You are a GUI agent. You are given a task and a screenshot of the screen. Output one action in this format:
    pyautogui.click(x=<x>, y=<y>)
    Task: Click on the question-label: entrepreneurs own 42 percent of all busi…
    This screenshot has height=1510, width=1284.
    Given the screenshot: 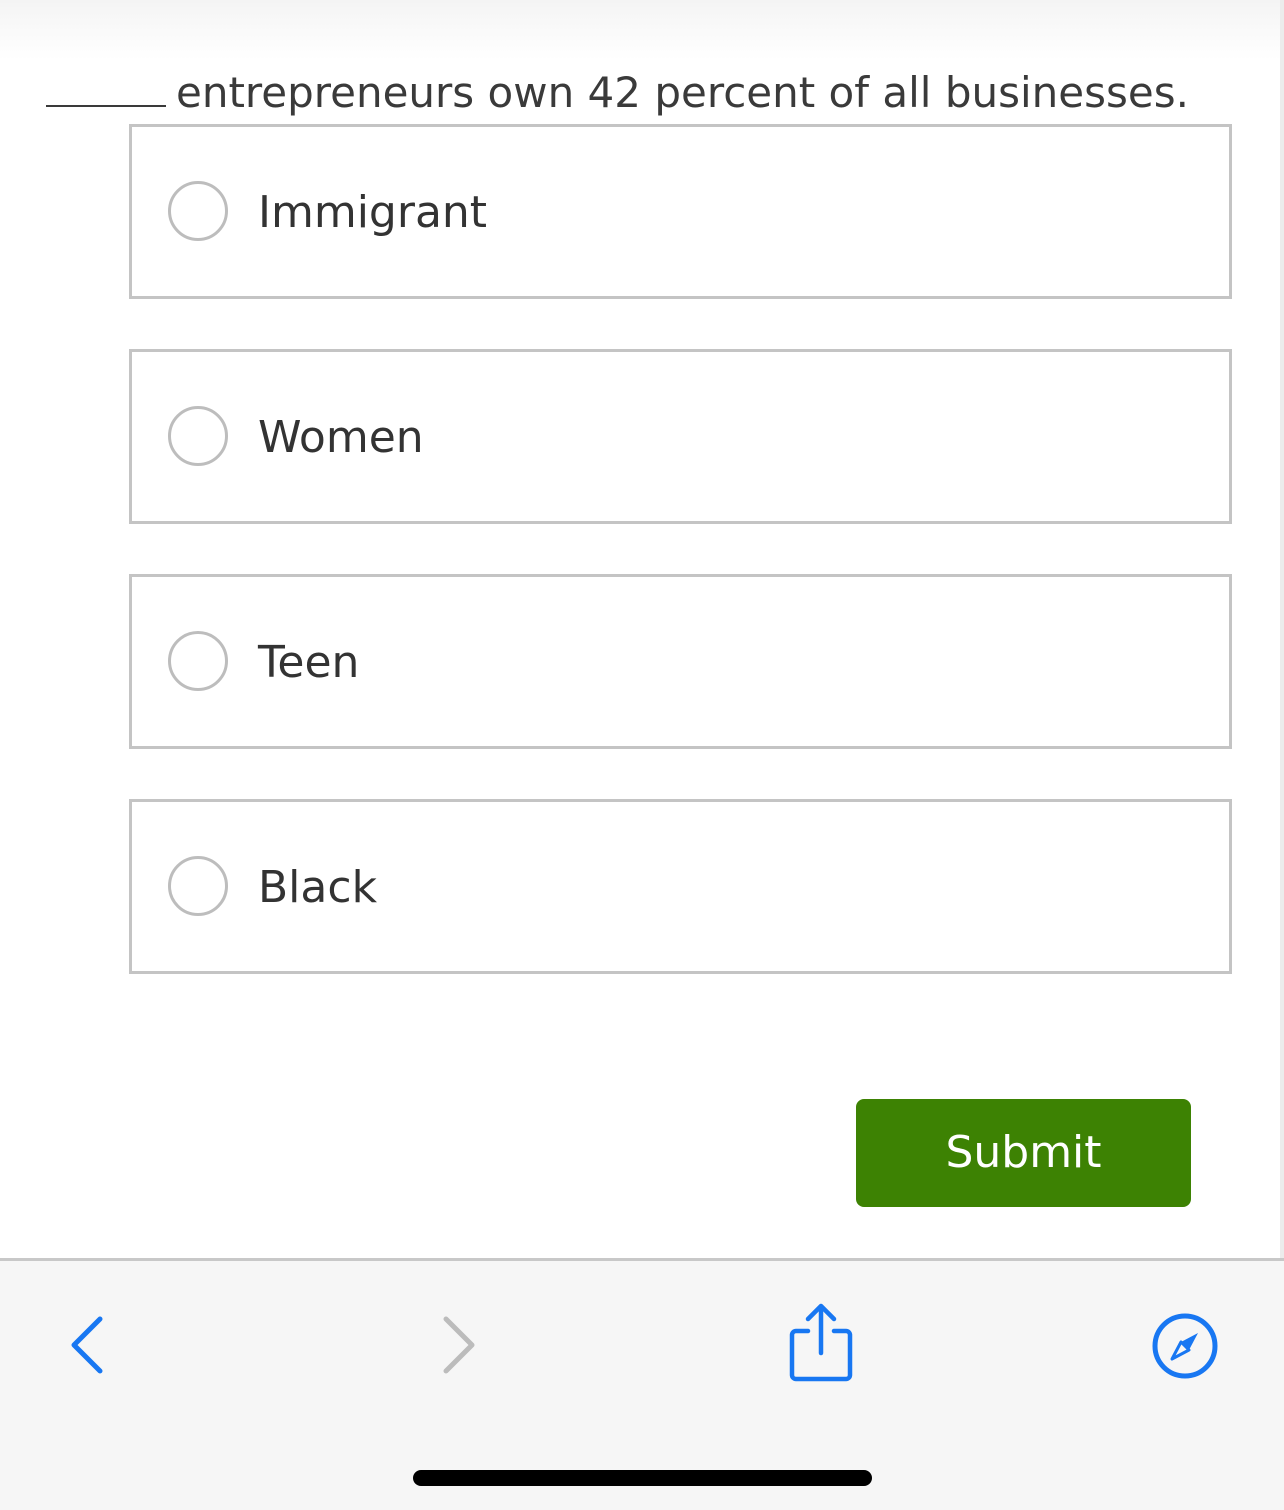 What is the action you would take?
    pyautogui.click(x=682, y=92)
    